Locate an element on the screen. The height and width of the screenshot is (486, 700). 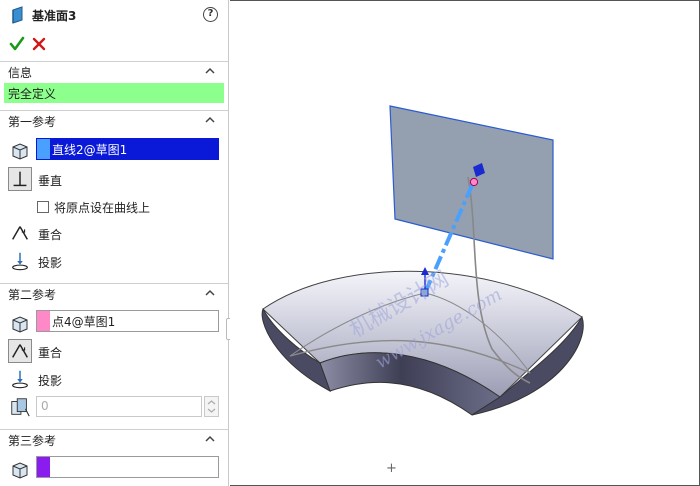
panel-title-bar: 基准面3 ? is located at coordinates (114, 15).